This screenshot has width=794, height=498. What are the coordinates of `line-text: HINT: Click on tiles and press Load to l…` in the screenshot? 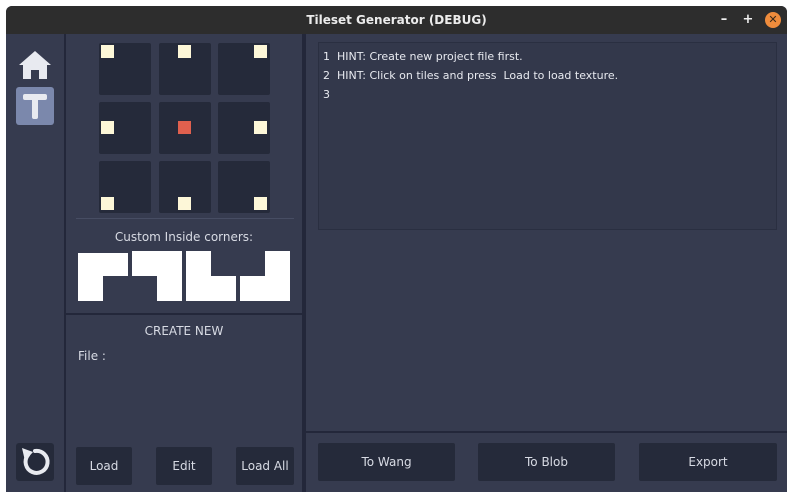 It's located at (478, 75).